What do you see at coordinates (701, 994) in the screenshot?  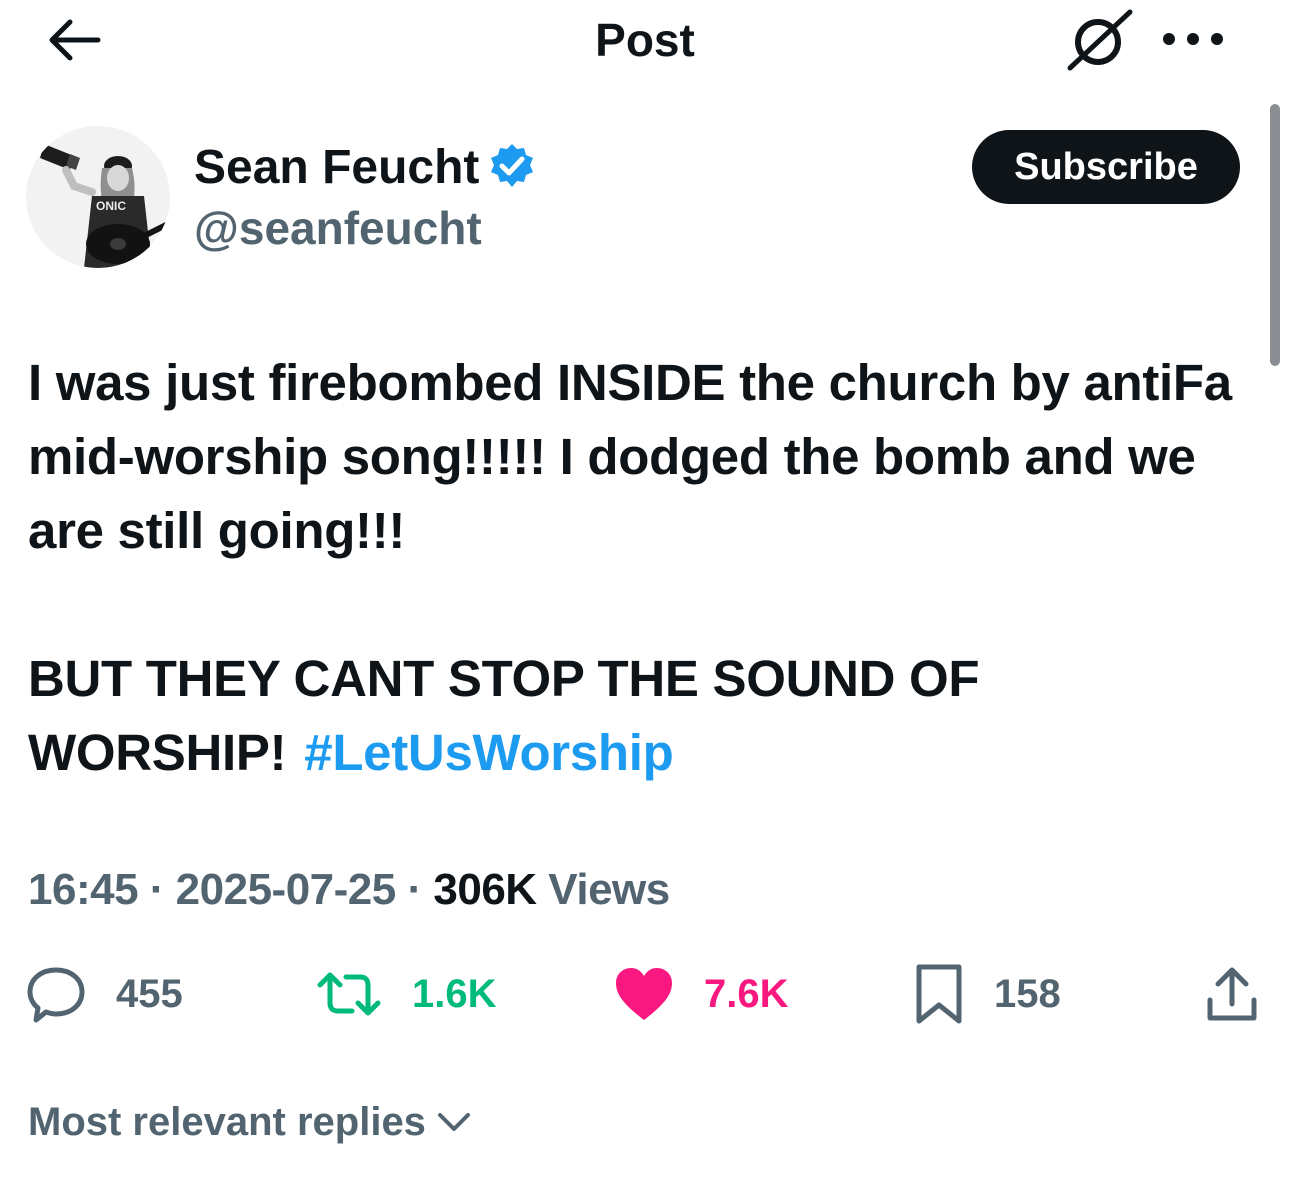 I see `like-button: 7.6K` at bounding box center [701, 994].